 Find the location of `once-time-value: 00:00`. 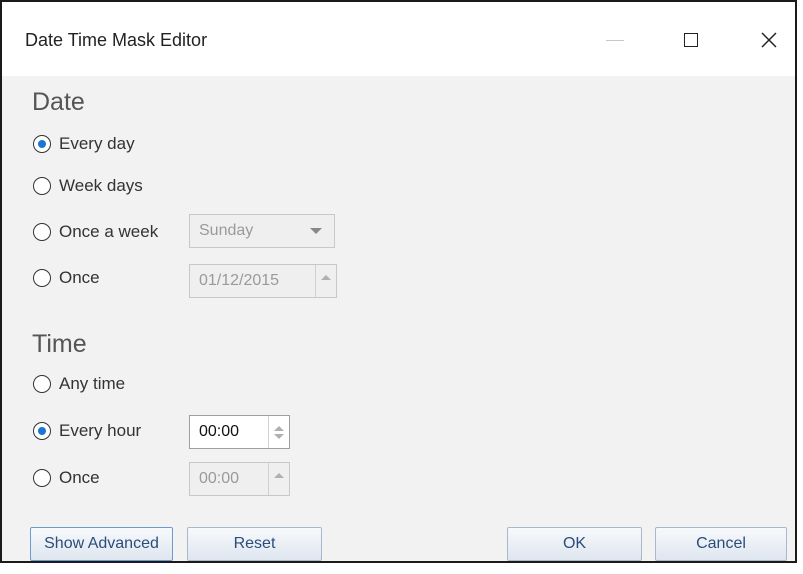

once-time-value: 00:00 is located at coordinates (219, 478).